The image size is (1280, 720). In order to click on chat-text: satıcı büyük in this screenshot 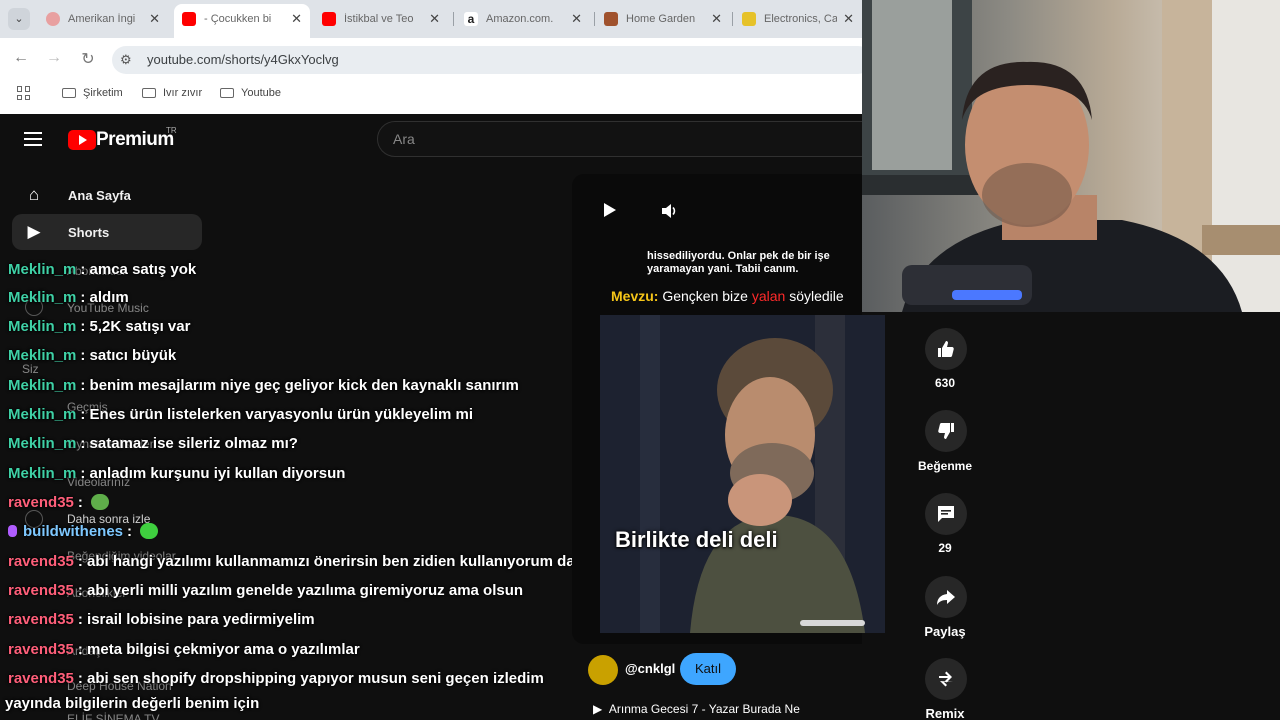, I will do `click(133, 355)`.